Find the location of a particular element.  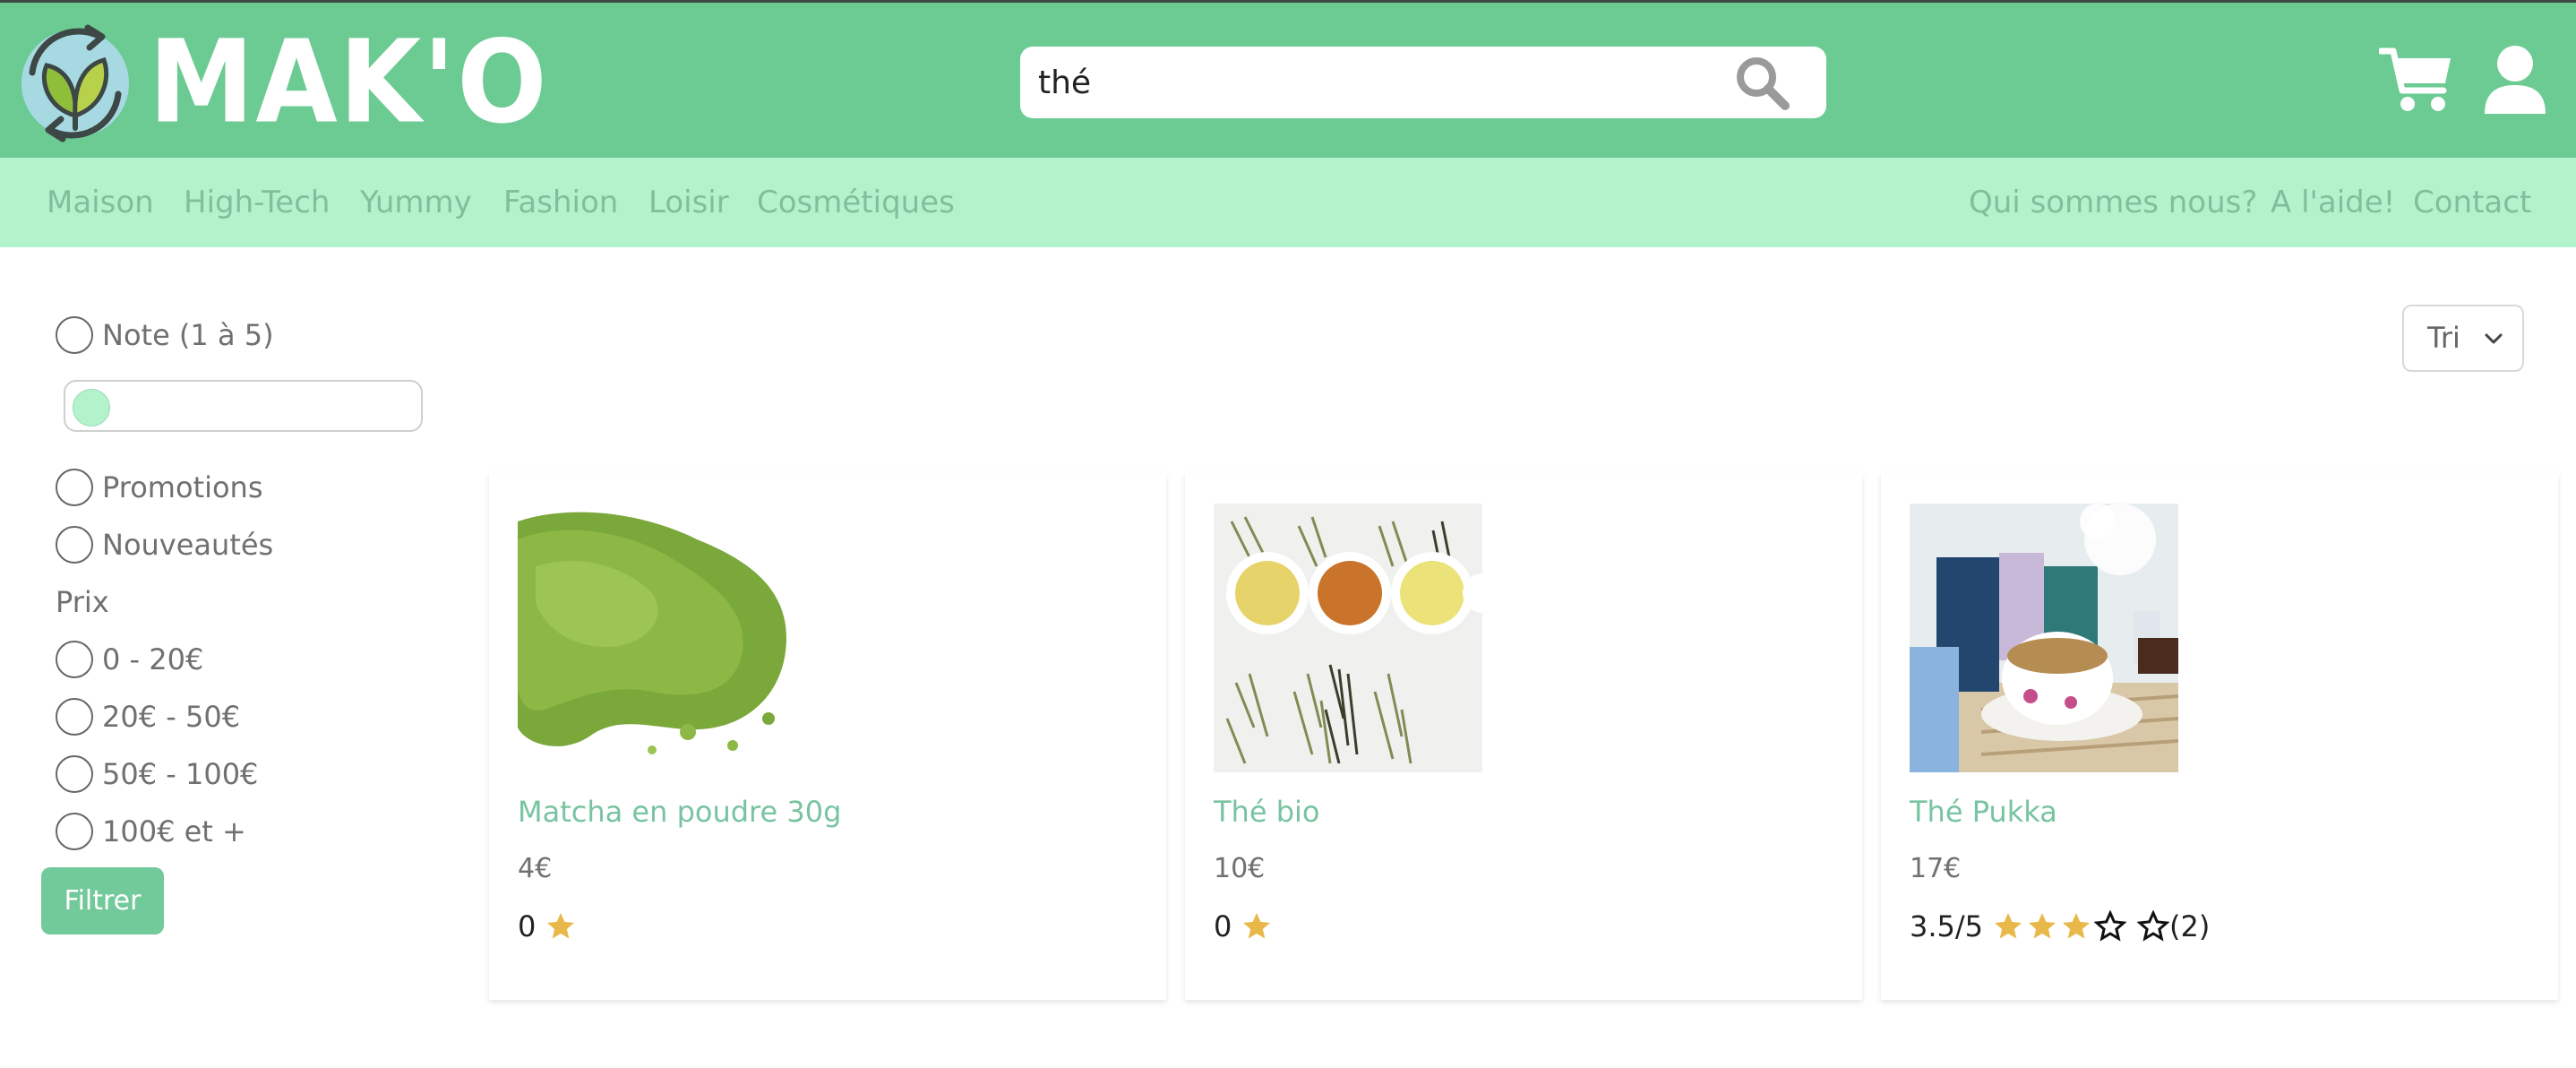

search-bar is located at coordinates (1423, 83).